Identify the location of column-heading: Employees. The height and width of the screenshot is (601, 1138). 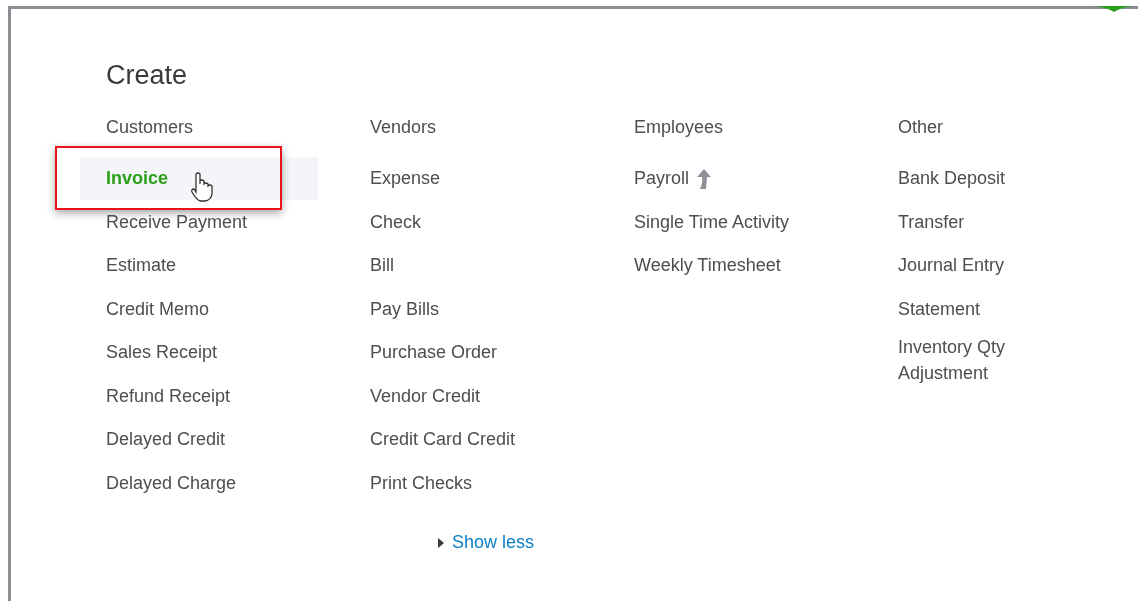
(679, 127).